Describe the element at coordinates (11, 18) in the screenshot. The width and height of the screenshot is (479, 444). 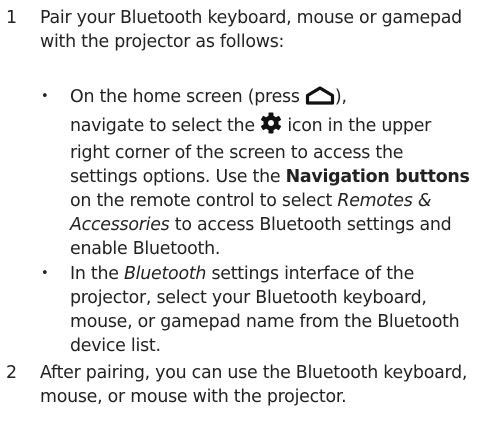
I see `step-number: 1` at that location.